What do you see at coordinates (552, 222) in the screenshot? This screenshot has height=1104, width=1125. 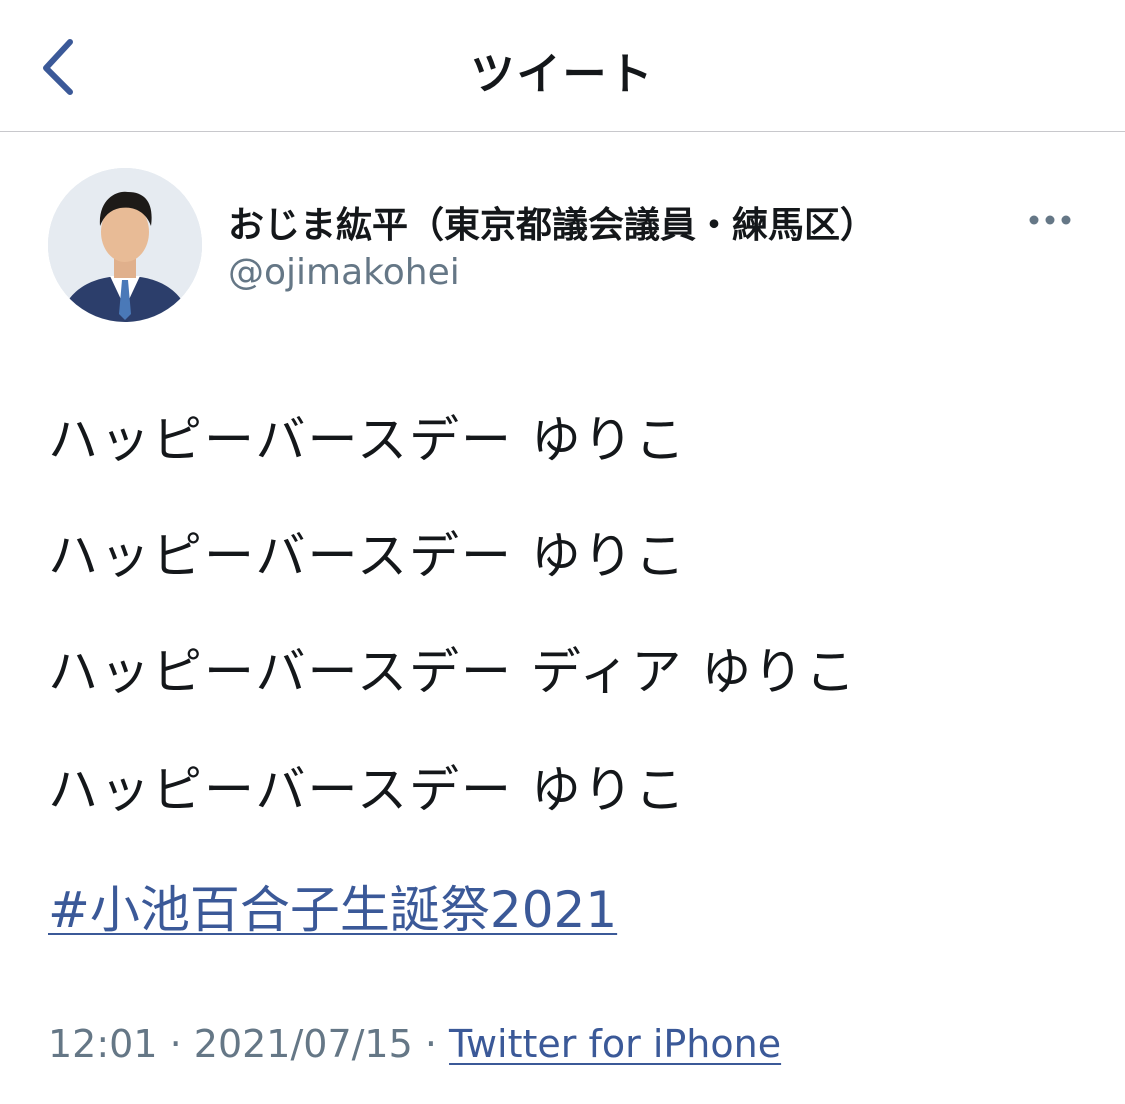 I see `author-display-name: おじま紘平（東京都議会議員・練馬区）` at bounding box center [552, 222].